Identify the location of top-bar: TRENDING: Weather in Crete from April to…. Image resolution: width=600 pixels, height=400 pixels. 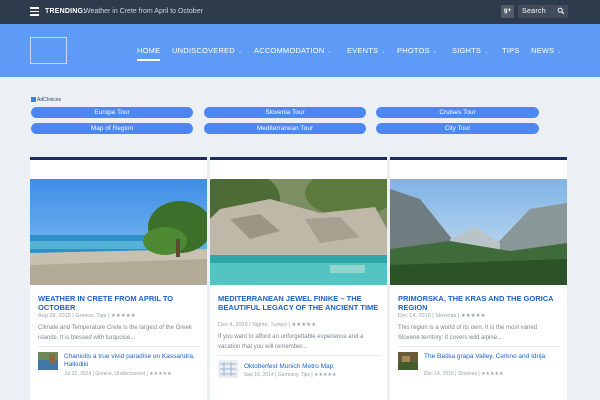
(300, 12).